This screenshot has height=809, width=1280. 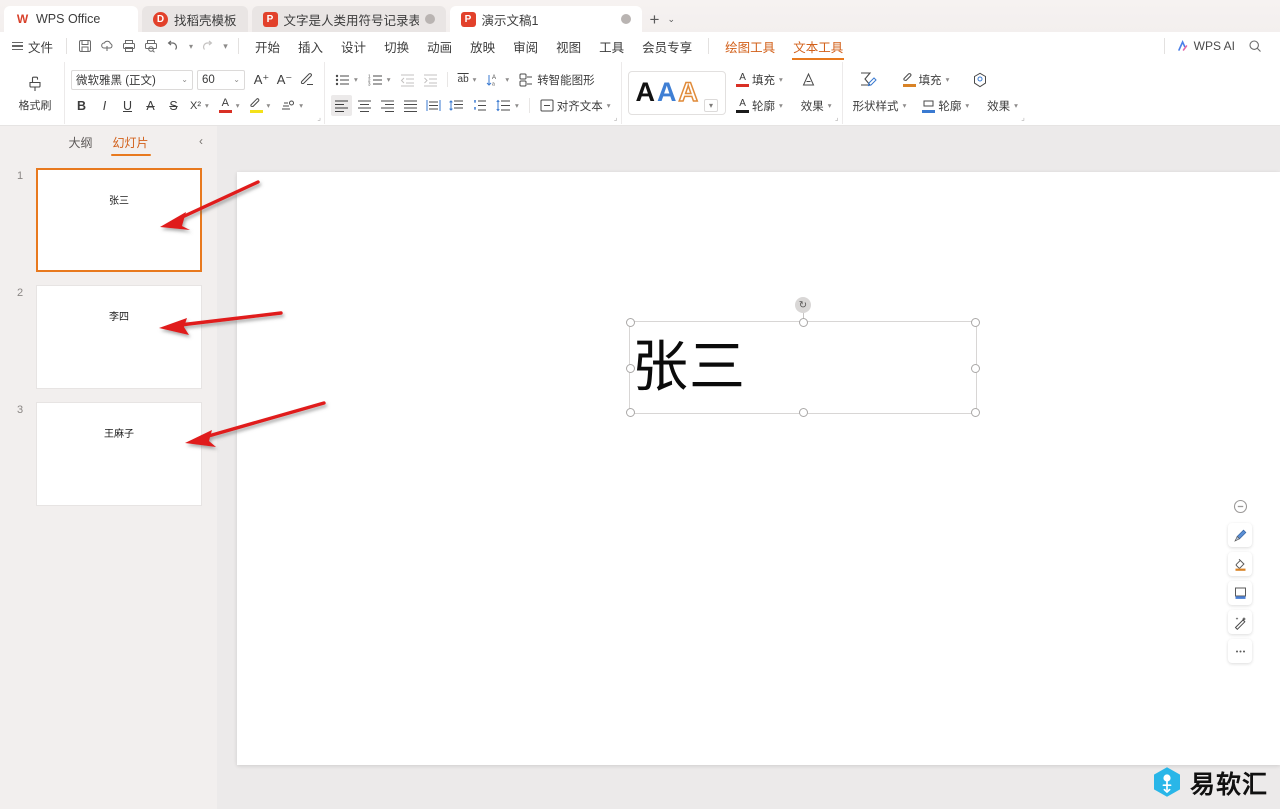 I want to click on underline-button: U, so click(x=127, y=105).